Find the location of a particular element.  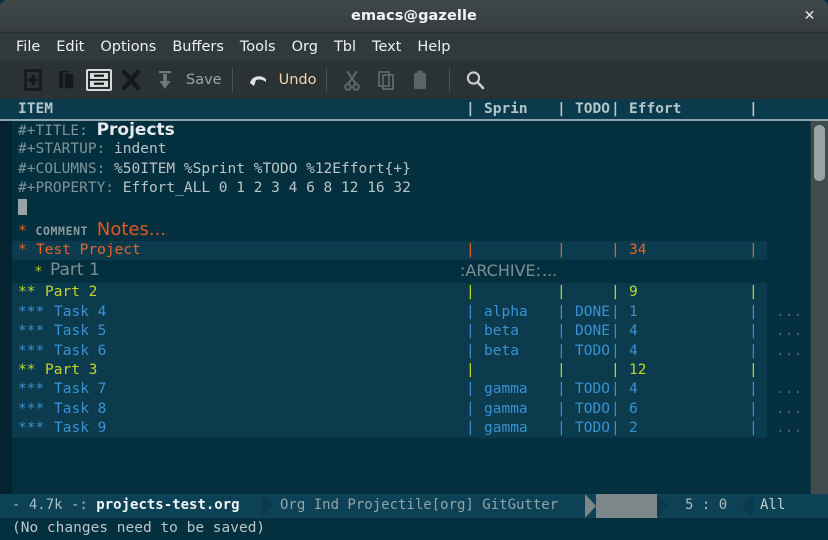

mode-line-size: - 4.7k -: is located at coordinates (50, 505).